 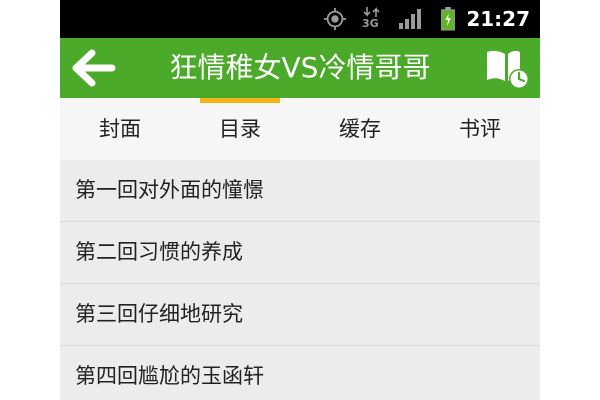 I want to click on battery-icon, so click(x=448, y=19).